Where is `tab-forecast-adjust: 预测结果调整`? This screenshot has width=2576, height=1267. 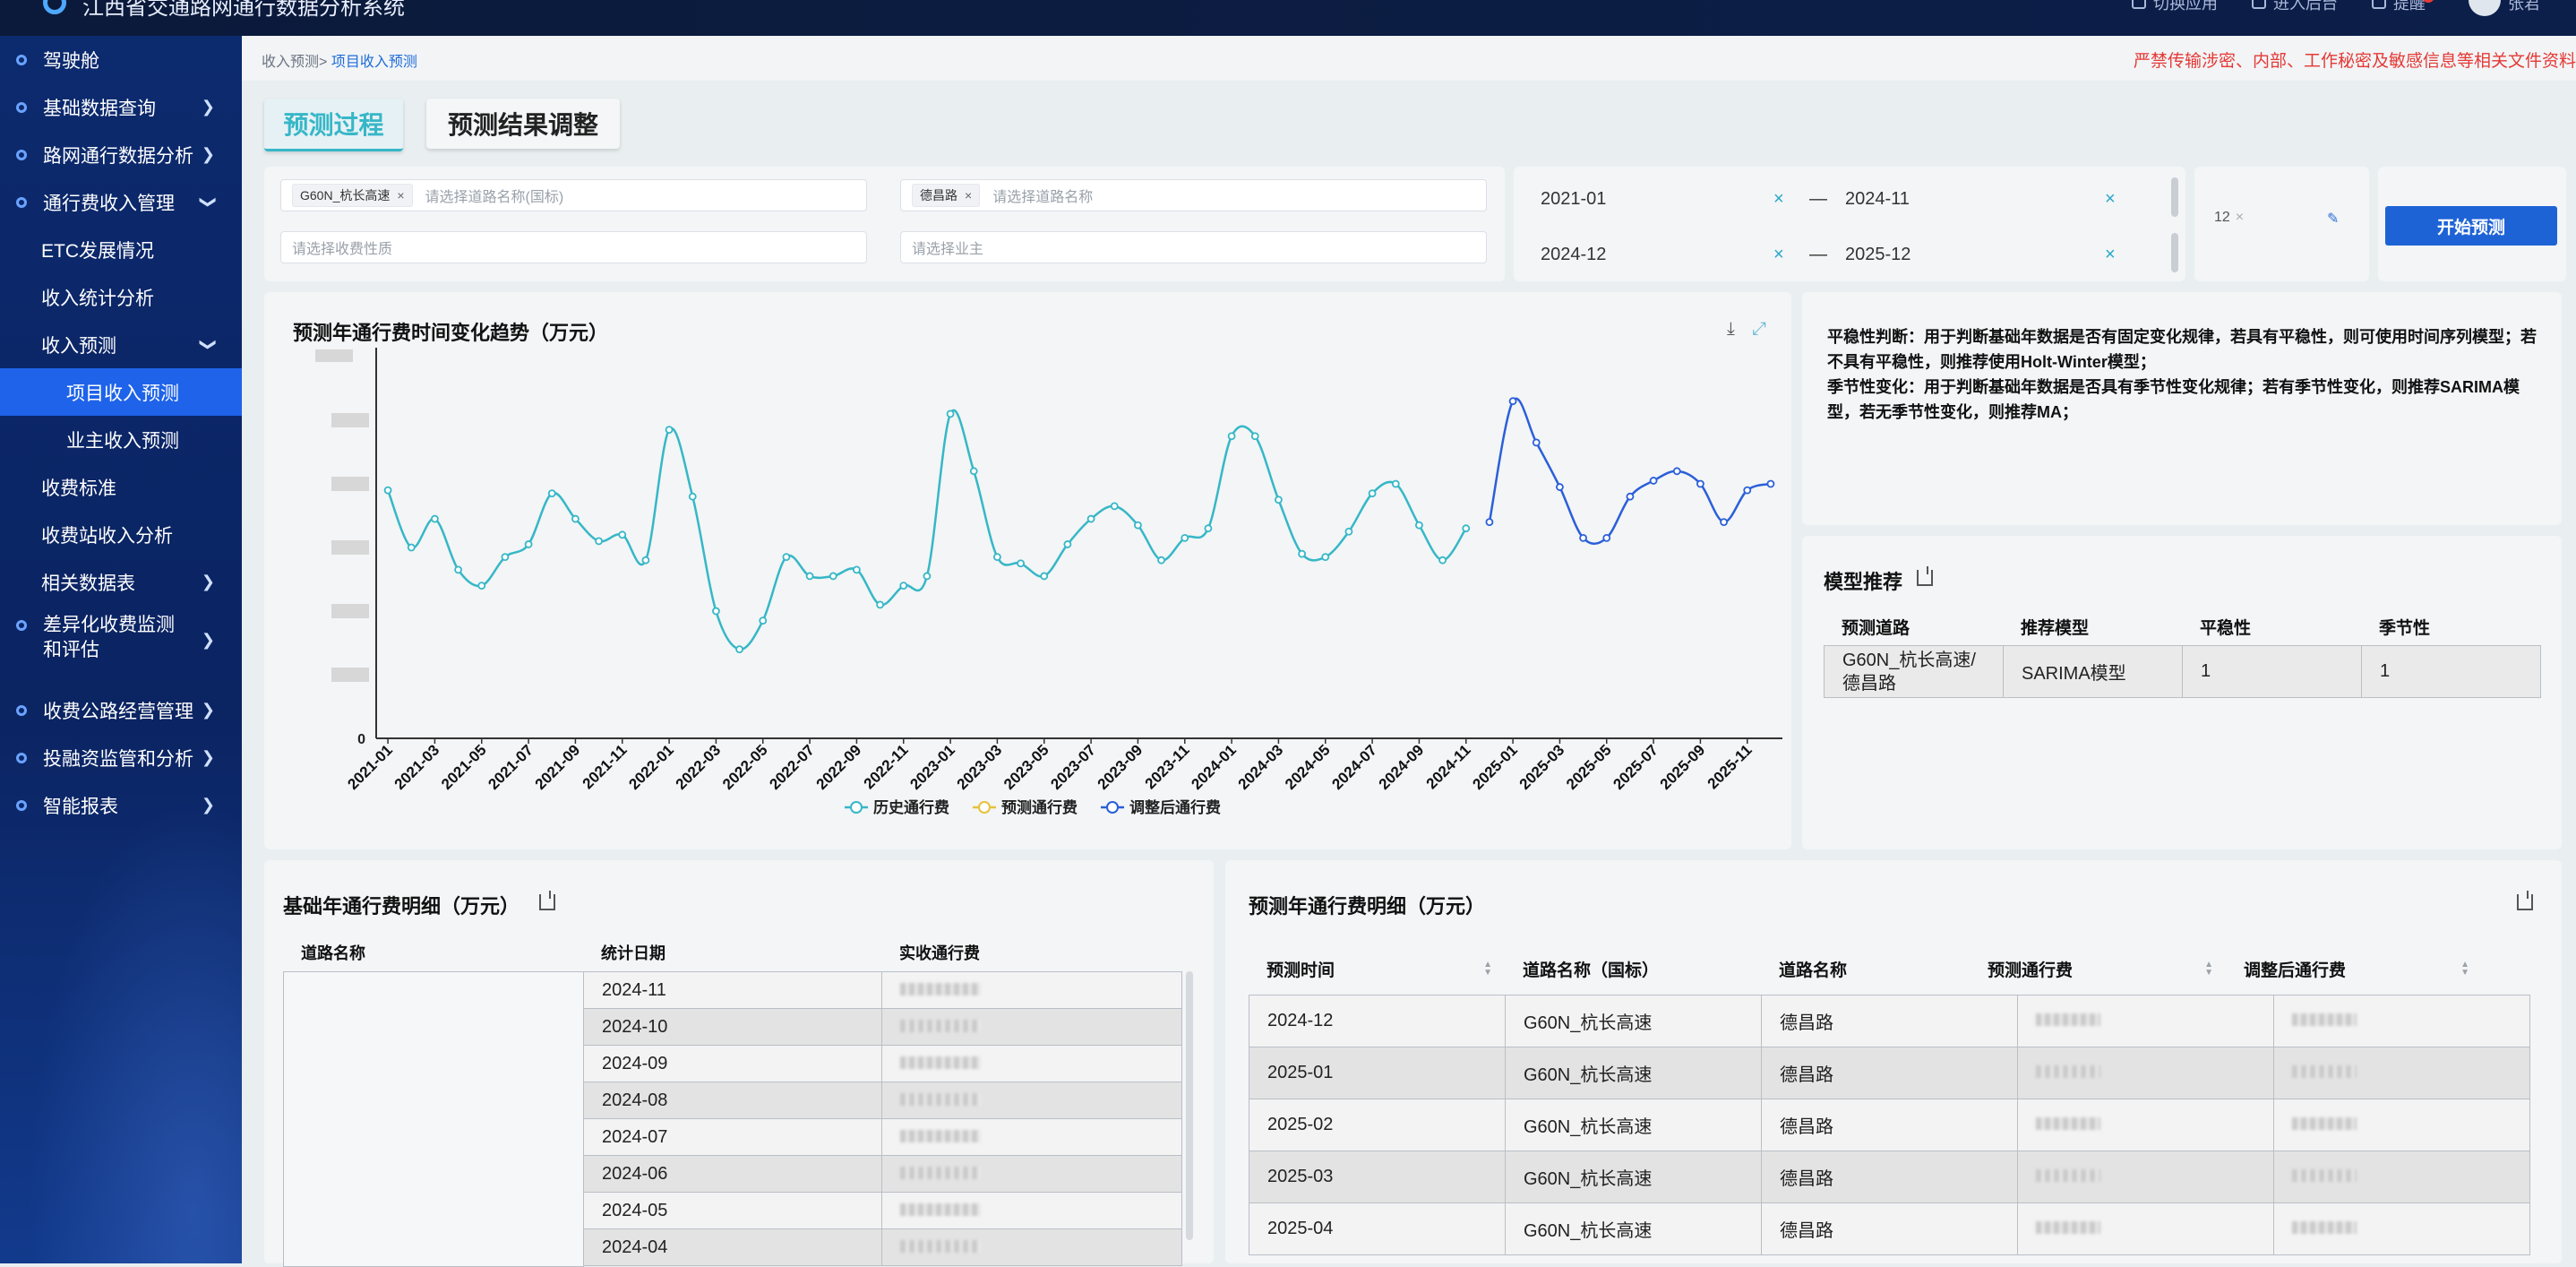 tab-forecast-adjust: 预测结果调整 is located at coordinates (523, 124).